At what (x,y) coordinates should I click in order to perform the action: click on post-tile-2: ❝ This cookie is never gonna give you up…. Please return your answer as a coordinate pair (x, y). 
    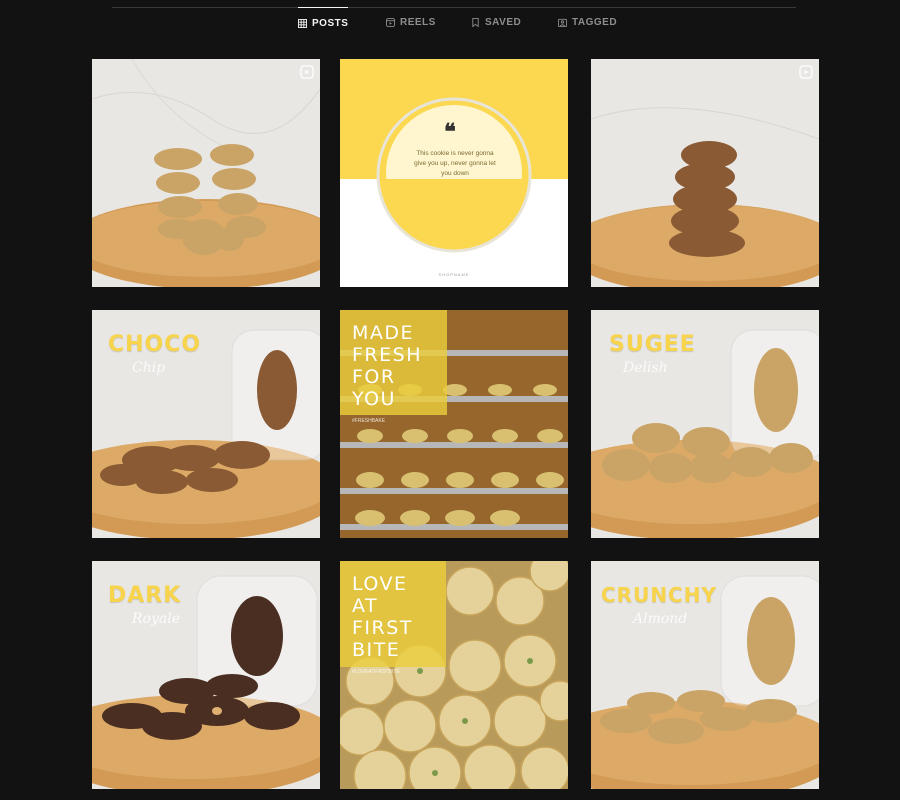
    Looking at the image, I should click on (454, 173).